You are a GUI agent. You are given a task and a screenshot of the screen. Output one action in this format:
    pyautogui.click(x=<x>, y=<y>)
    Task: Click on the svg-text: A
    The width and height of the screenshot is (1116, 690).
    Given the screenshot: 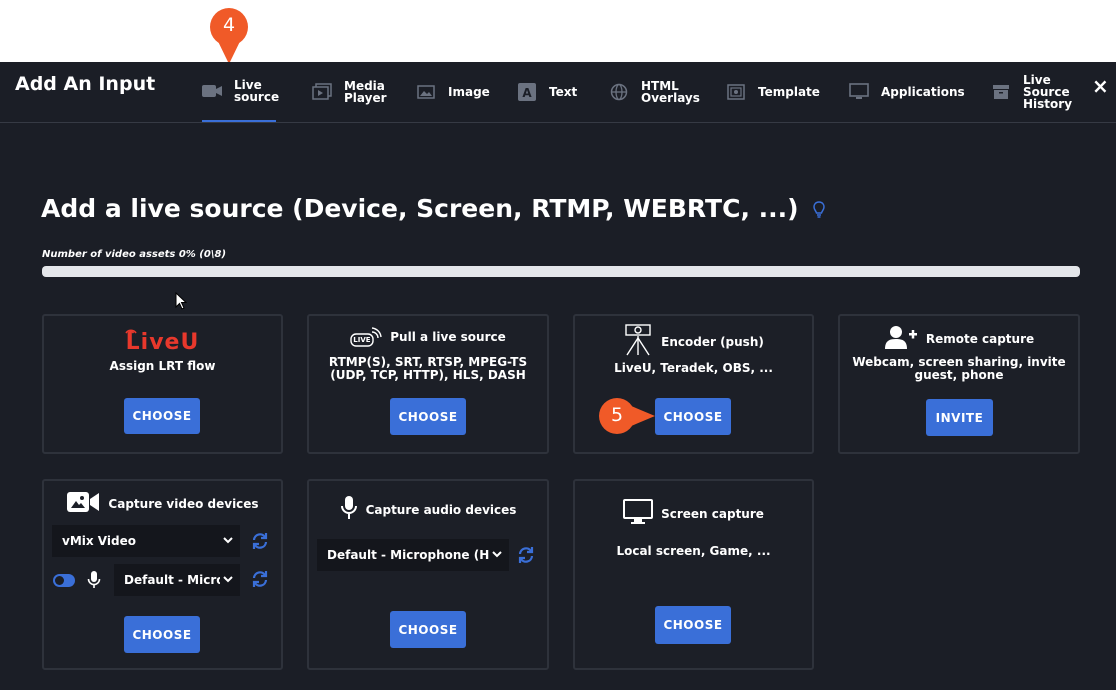 What is the action you would take?
    pyautogui.click(x=527, y=93)
    